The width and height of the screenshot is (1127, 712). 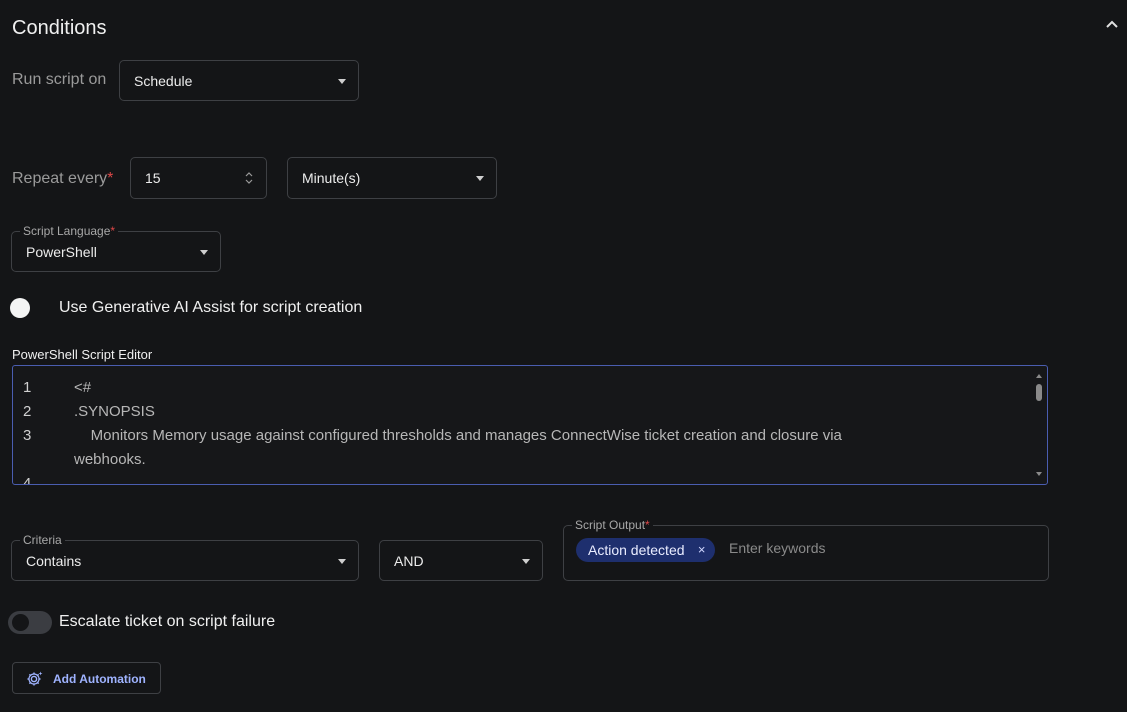 I want to click on script-language-select: Script Language* PowerShell, so click(x=116, y=248).